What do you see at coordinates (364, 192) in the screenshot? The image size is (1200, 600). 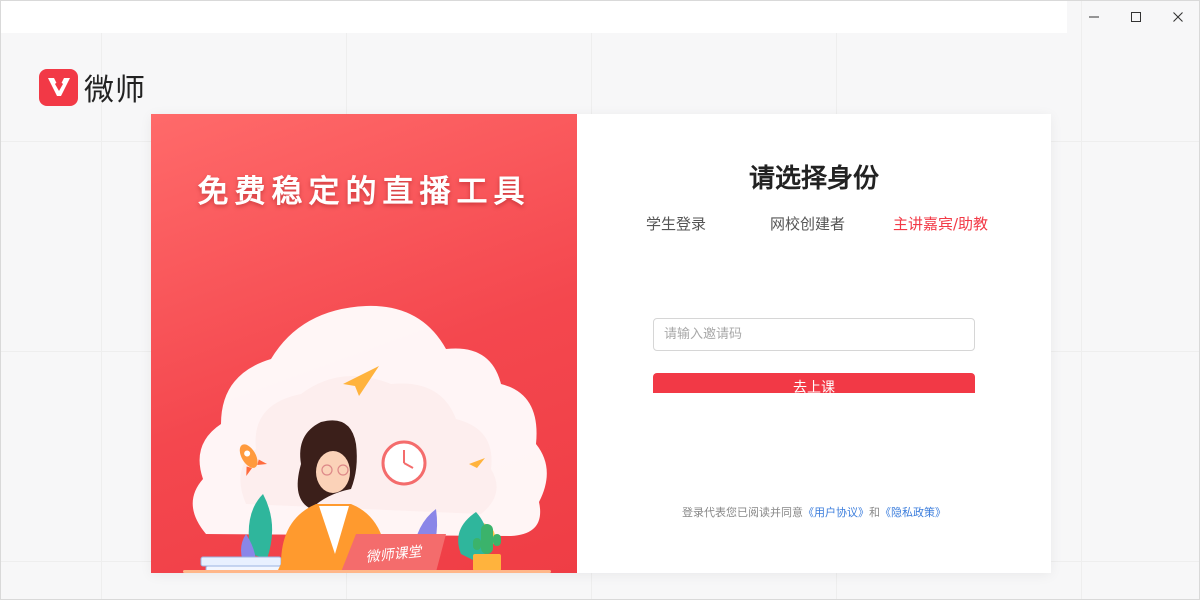 I see `promo-title: 免费稳定的直播工具` at bounding box center [364, 192].